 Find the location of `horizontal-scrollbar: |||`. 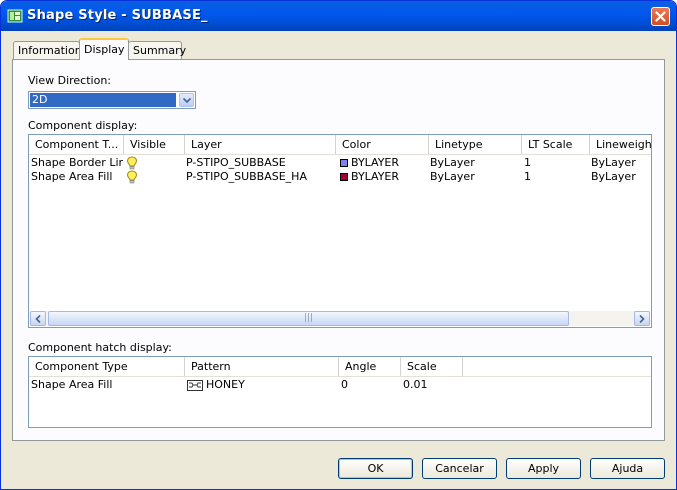

horizontal-scrollbar: ||| is located at coordinates (340, 318).